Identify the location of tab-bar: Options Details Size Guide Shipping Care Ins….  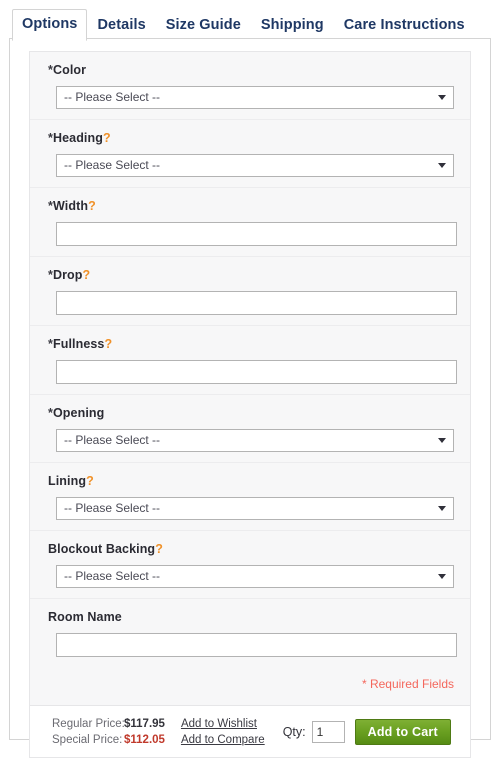
(250, 20).